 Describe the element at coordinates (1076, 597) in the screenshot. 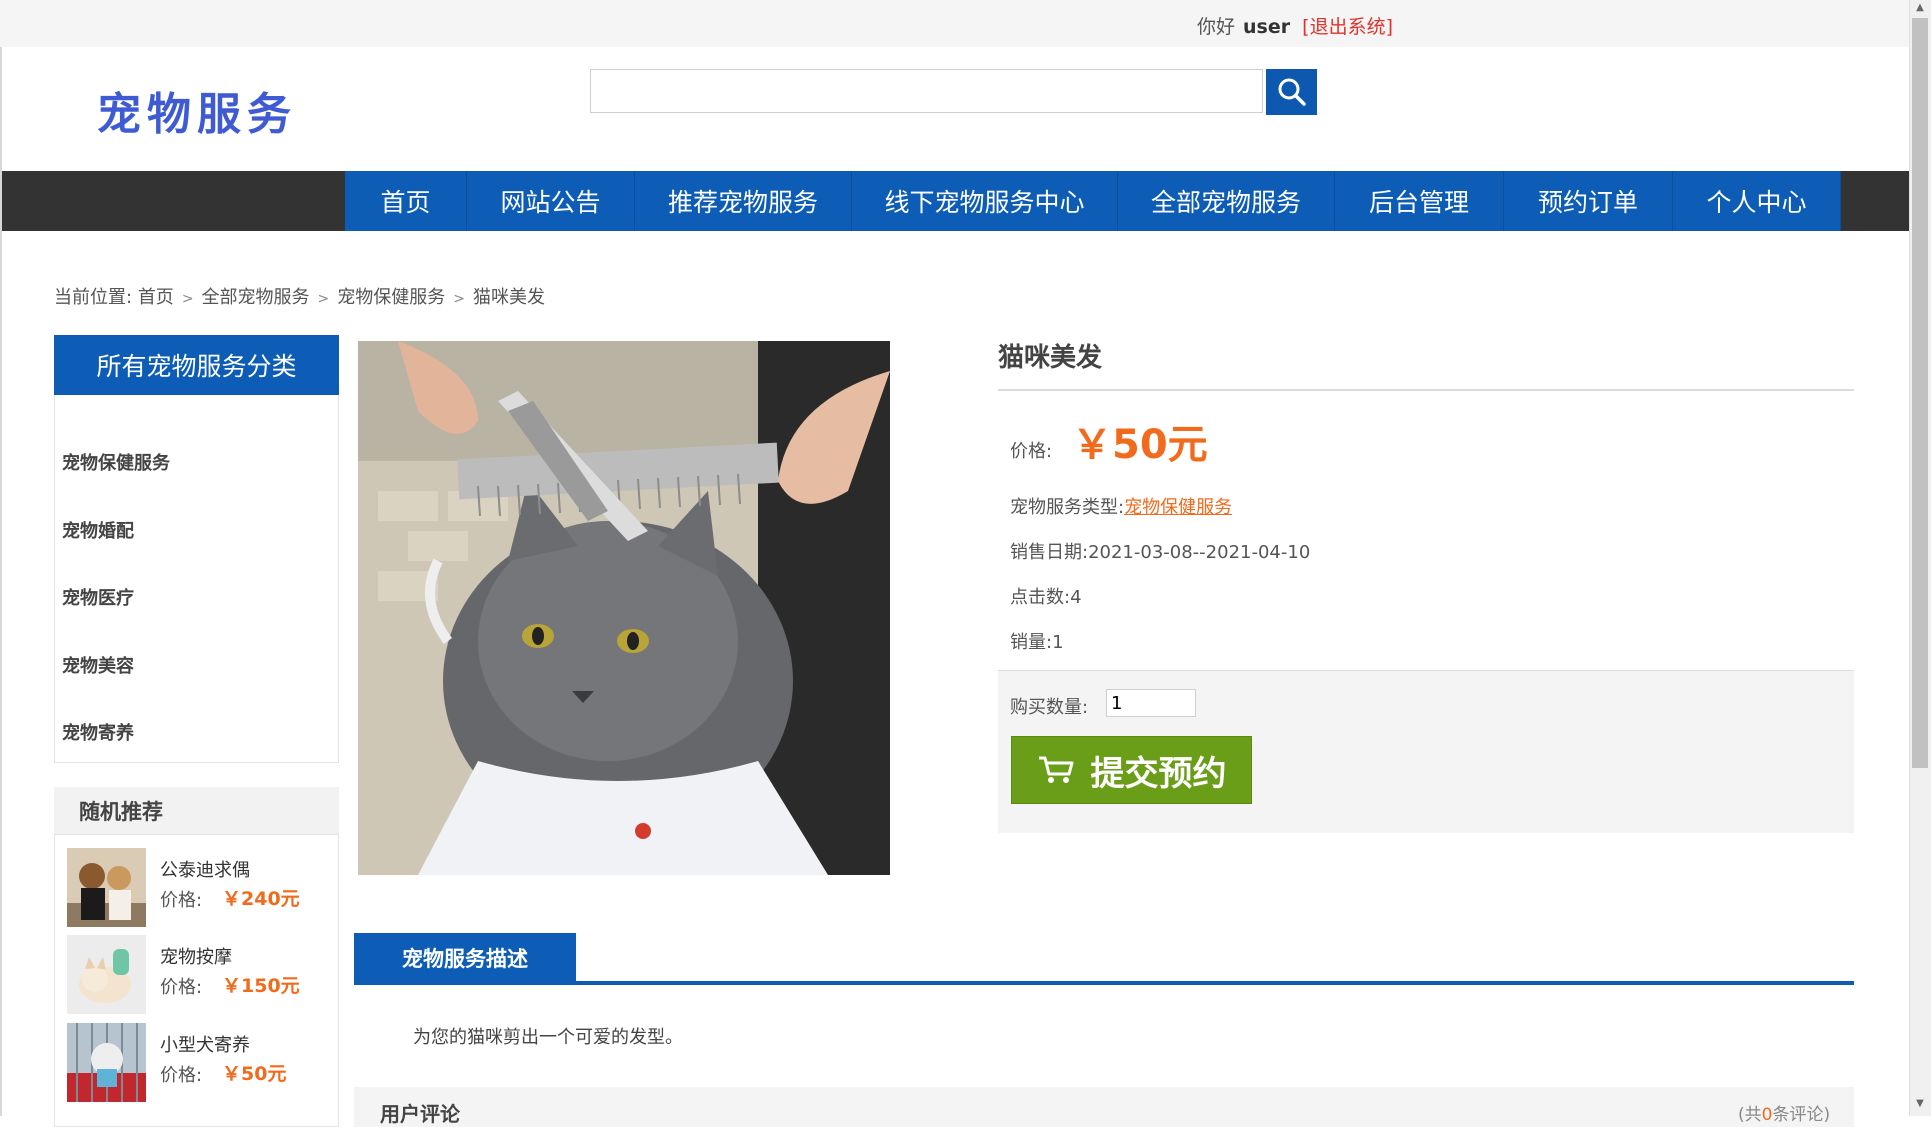

I see `click-count-value: 4` at that location.